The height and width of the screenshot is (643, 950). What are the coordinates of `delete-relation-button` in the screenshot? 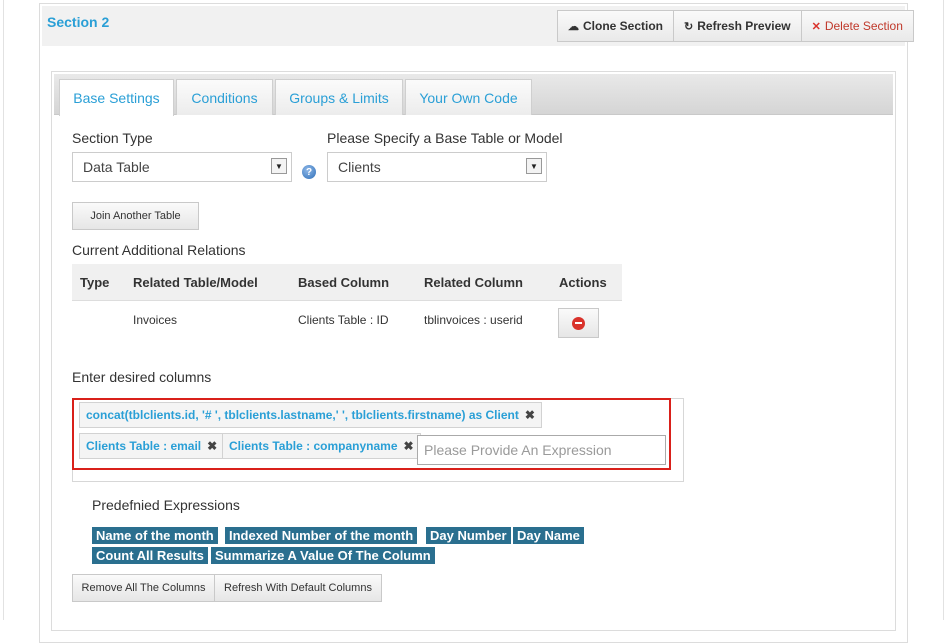 It's located at (578, 323).